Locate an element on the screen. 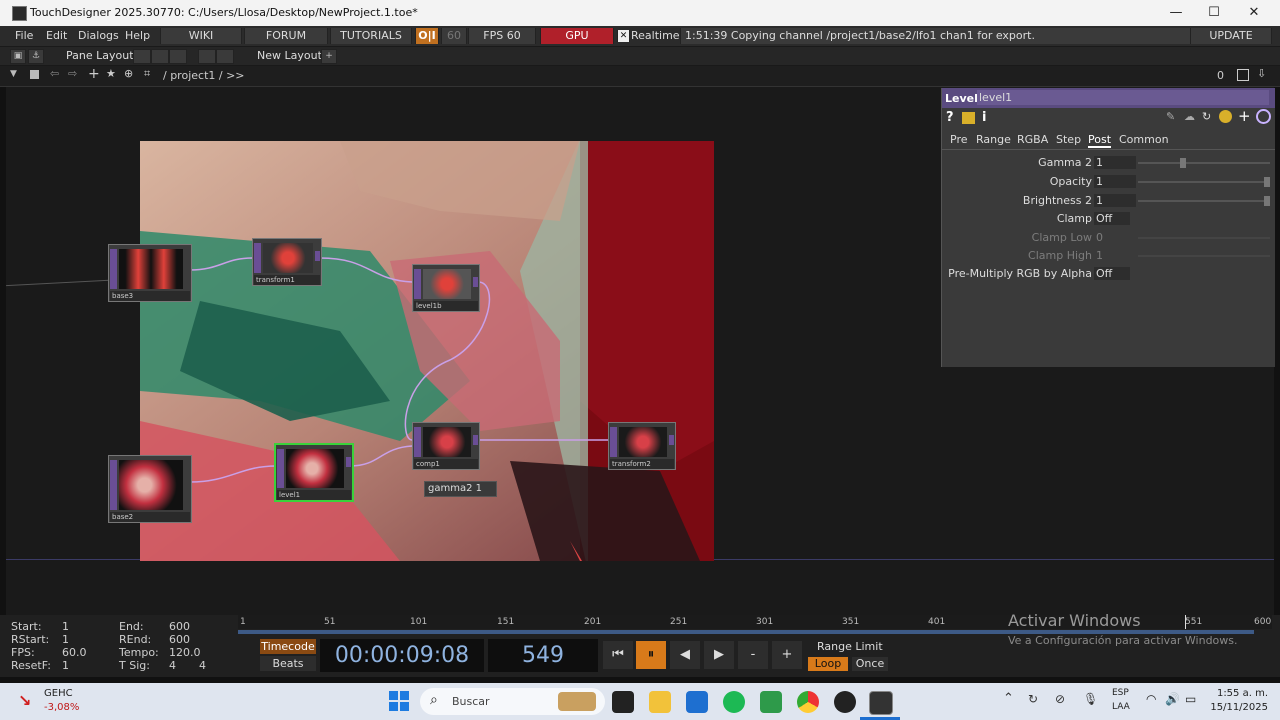 The width and height of the screenshot is (1280, 720). green-app-icon is located at coordinates (771, 702).